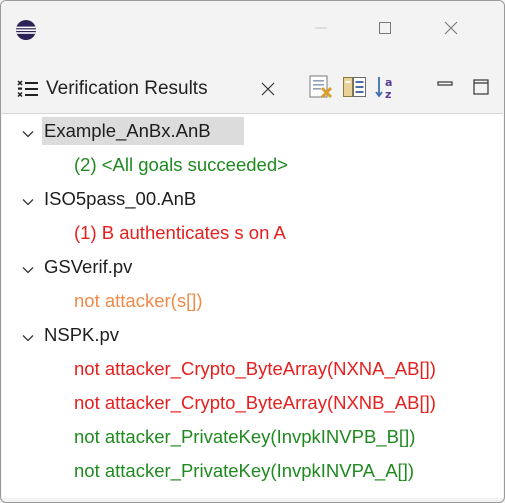 The image size is (505, 503). I want to click on tree-leaf: not attacker_Crypto_ByteArray(NXNB_AB[]), so click(252, 403).